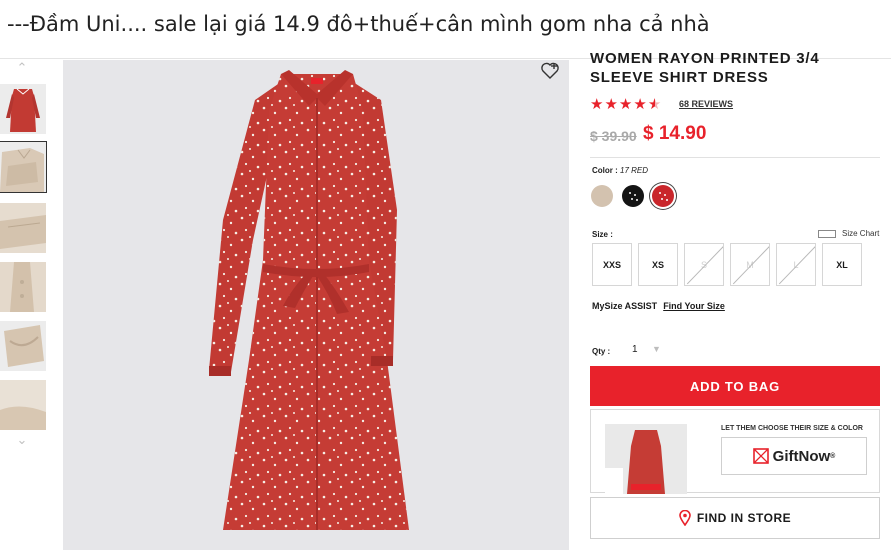 The image size is (891, 558). Describe the element at coordinates (663, 196) in the screenshot. I see `color-swatch-red` at that location.